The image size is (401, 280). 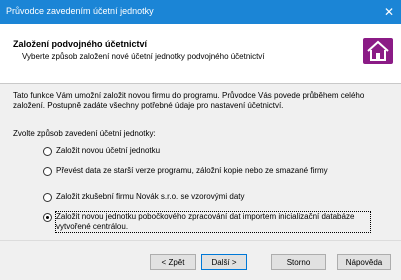 I want to click on next-button: Další >, so click(x=224, y=262).